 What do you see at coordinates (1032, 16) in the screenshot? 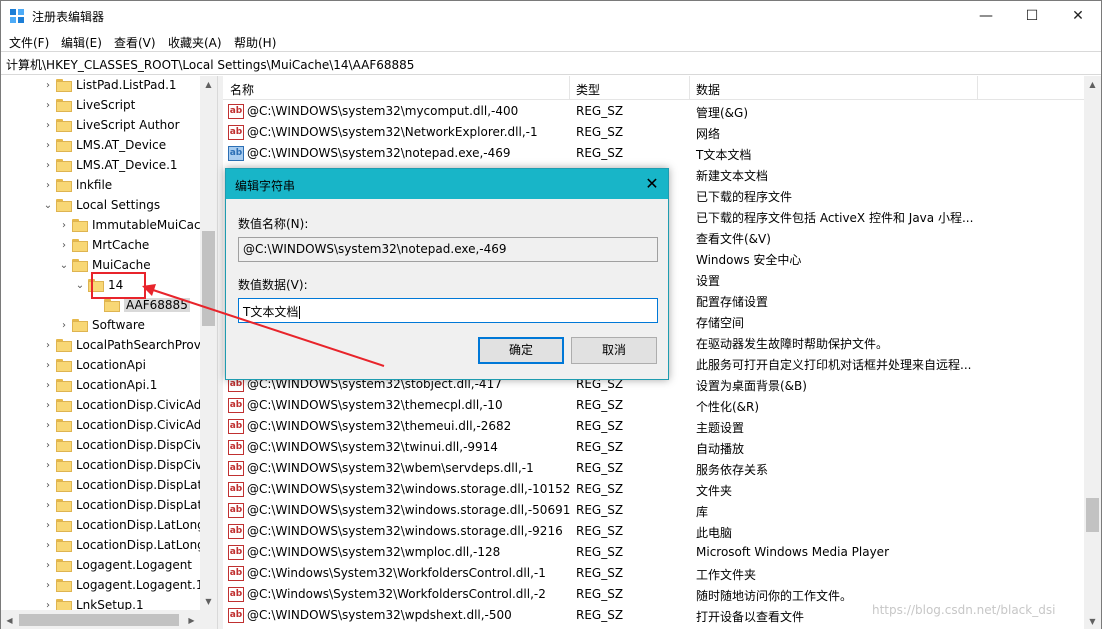
I see `maximize-button: ☐` at bounding box center [1032, 16].